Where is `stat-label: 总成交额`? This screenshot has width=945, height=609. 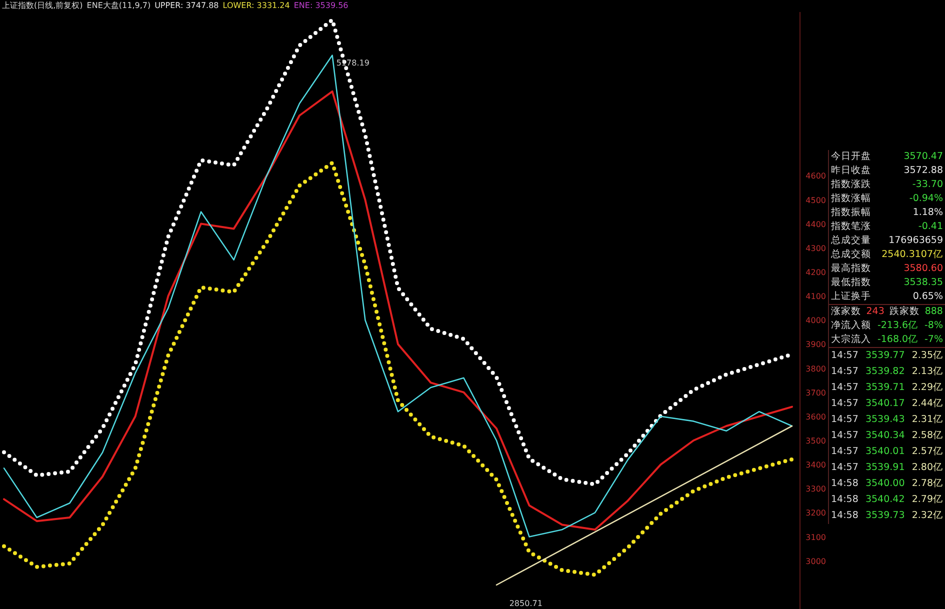
stat-label: 总成交额 is located at coordinates (851, 255).